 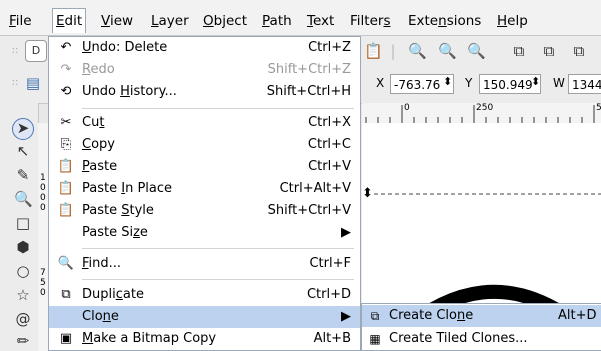 I want to click on ruler-label: 250, so click(x=485, y=108).